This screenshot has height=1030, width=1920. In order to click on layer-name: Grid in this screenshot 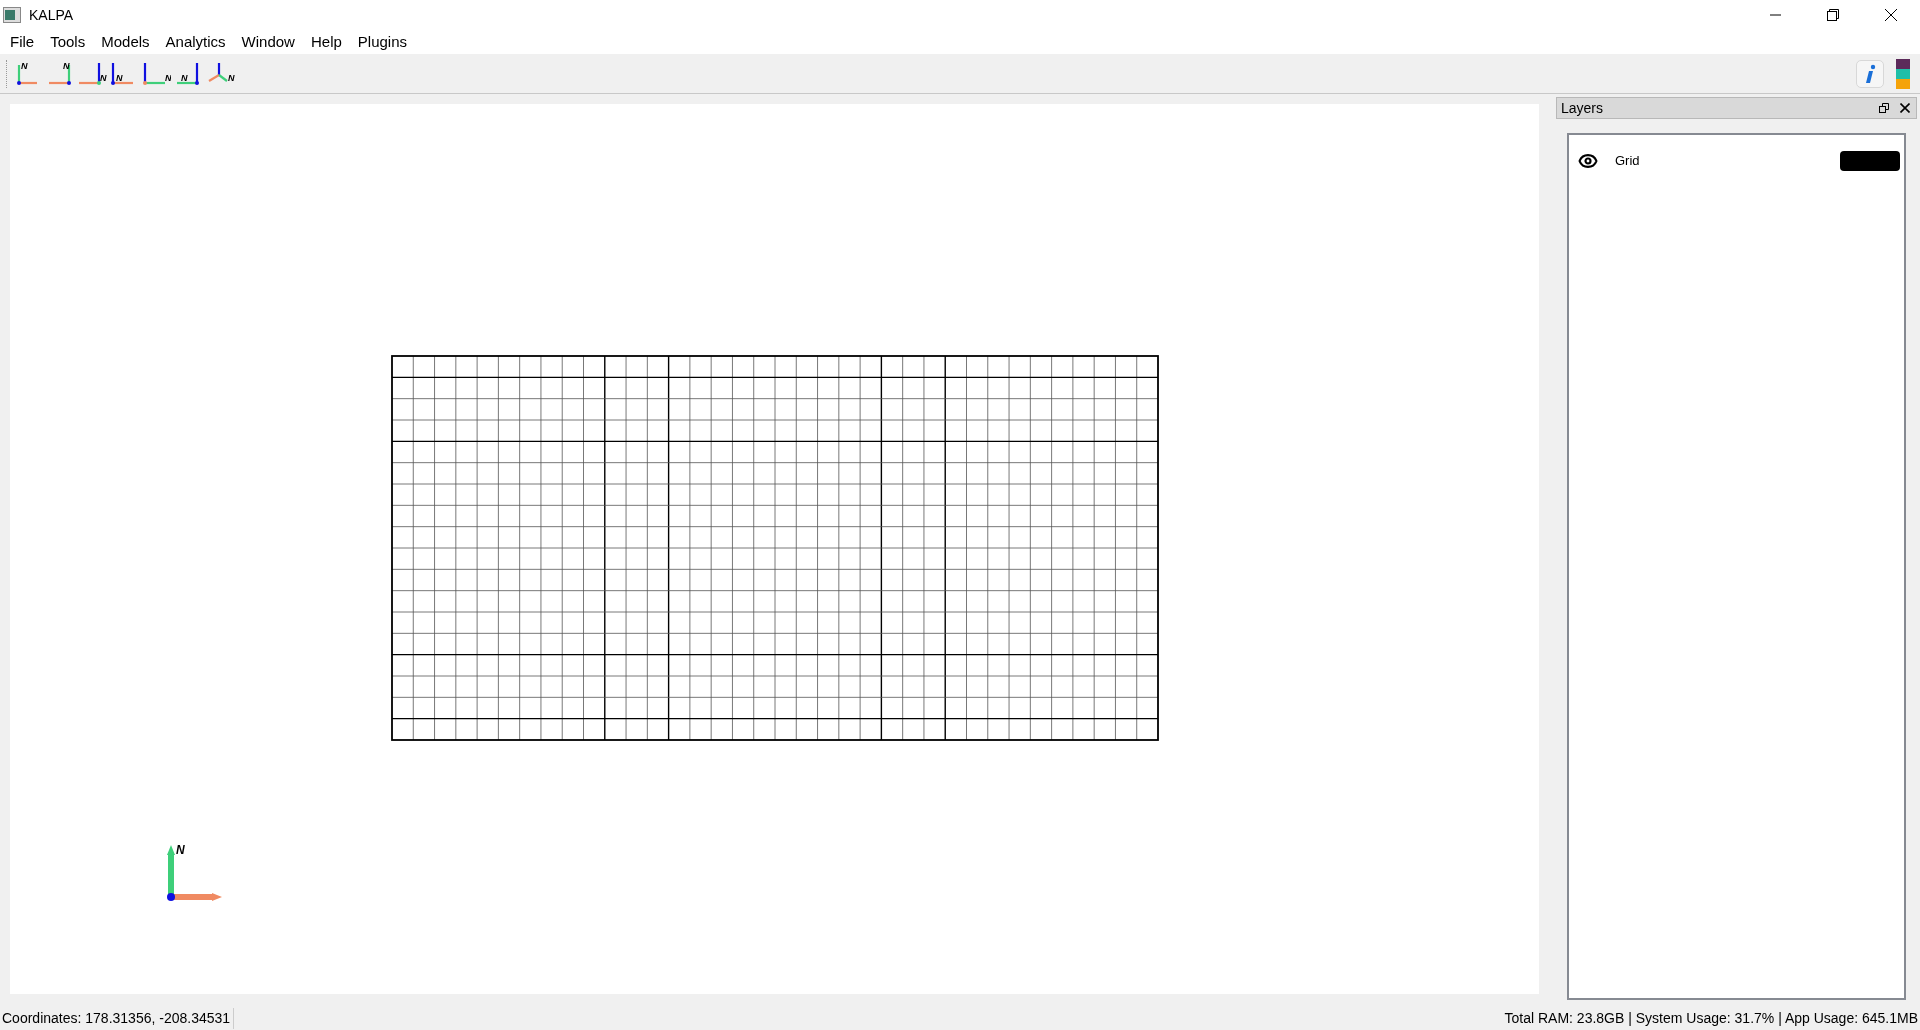, I will do `click(1627, 161)`.